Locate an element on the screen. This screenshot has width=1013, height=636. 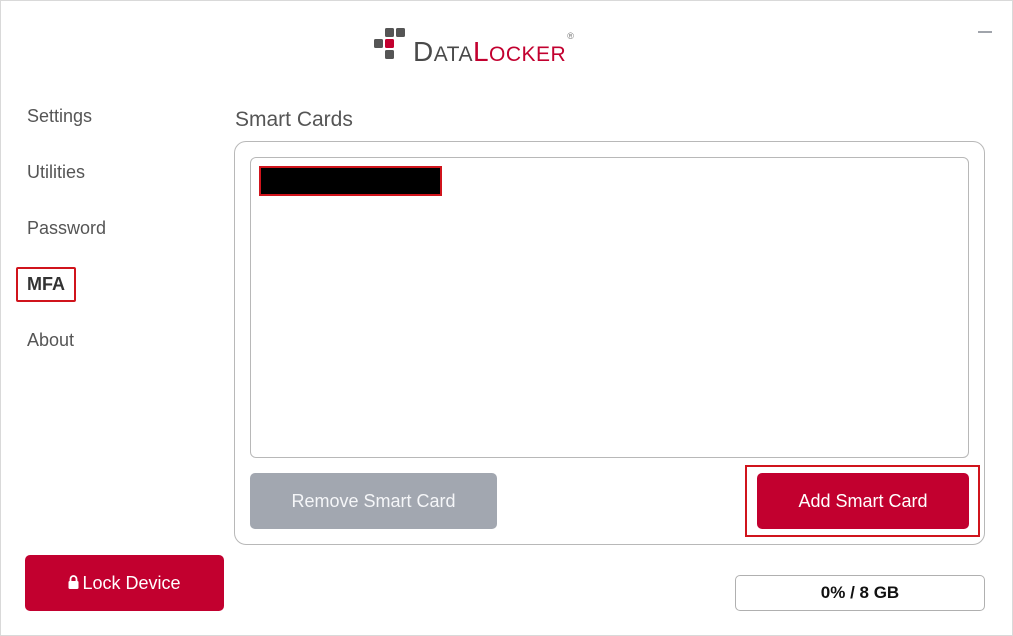
minimize-icon is located at coordinates (985, 32).